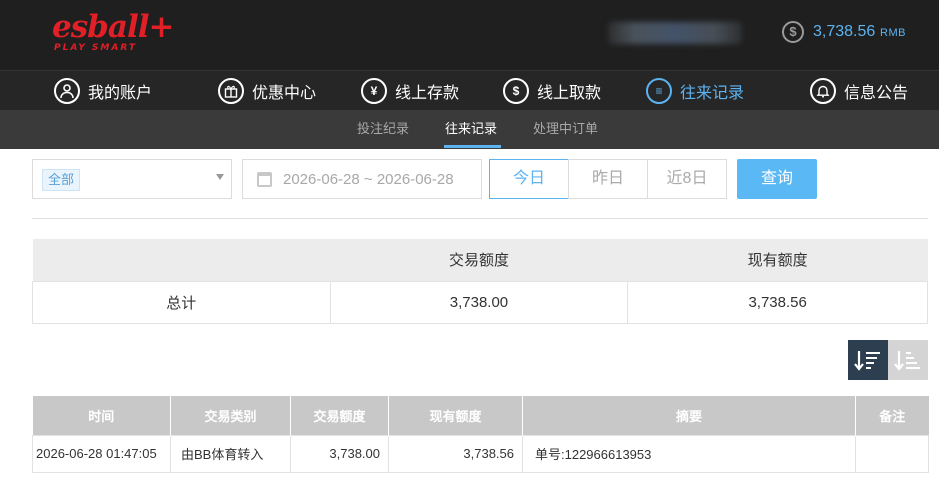 This screenshot has height=493, width=939. I want to click on nav-my-account-label: 我的账户, so click(120, 93).